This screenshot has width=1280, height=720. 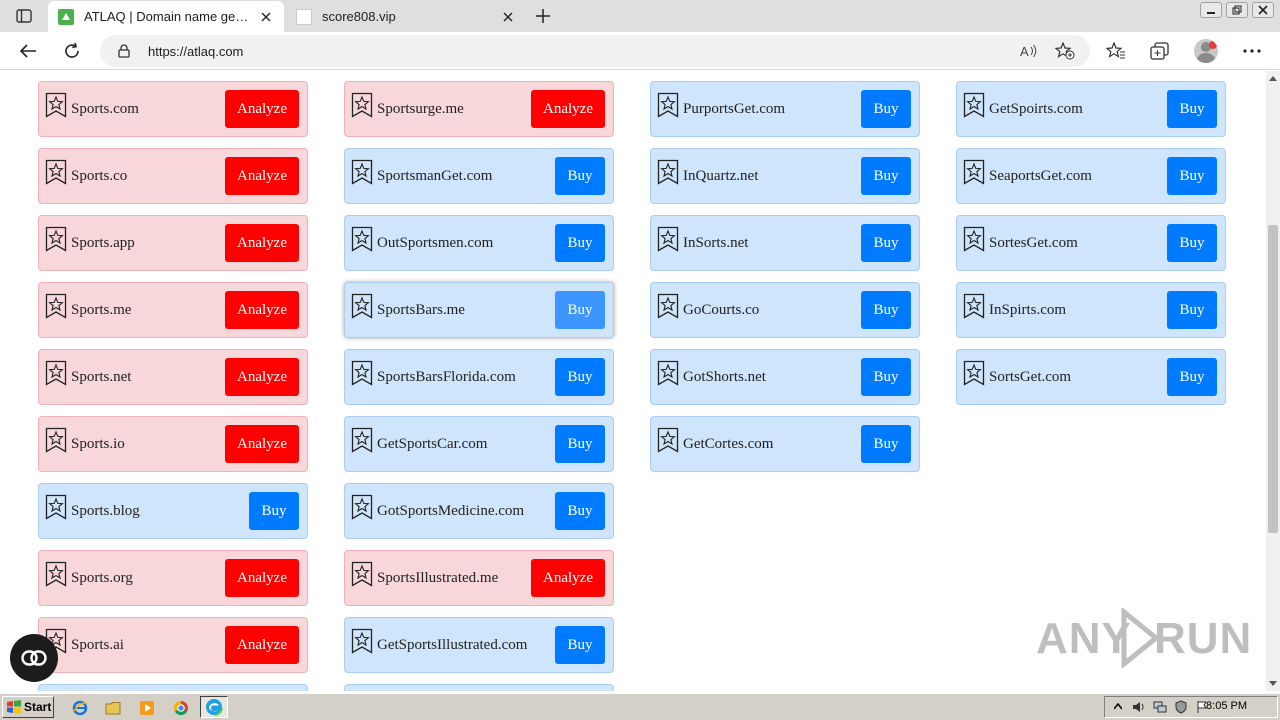 I want to click on chrome-launch-button, so click(x=181, y=708).